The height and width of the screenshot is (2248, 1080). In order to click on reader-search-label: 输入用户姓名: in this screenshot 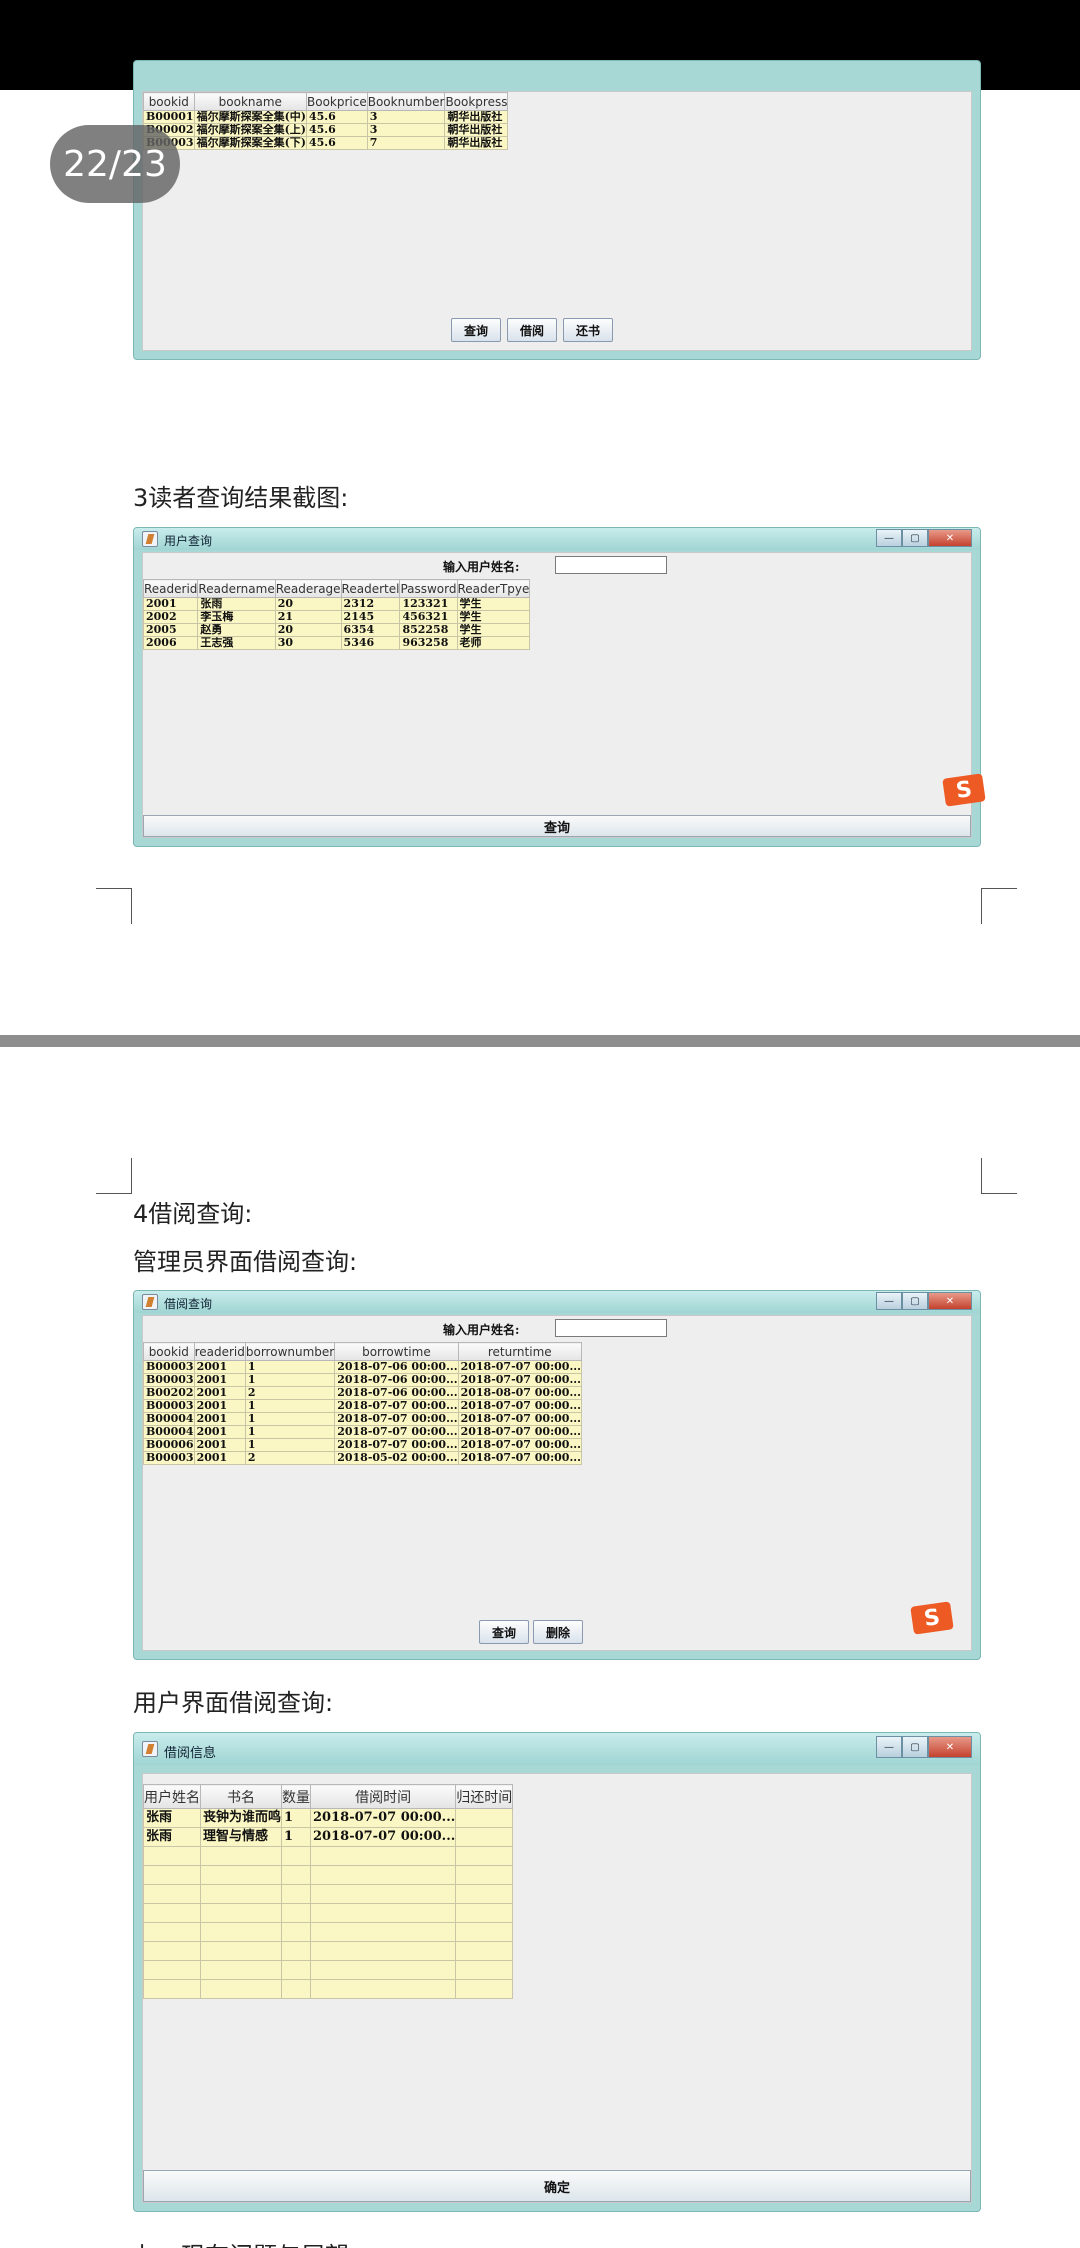, I will do `click(481, 567)`.